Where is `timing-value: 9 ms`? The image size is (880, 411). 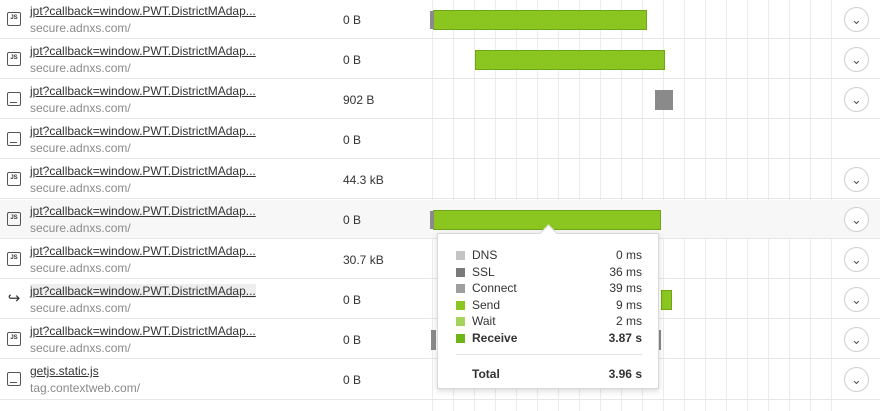 timing-value: 9 ms is located at coordinates (628, 305).